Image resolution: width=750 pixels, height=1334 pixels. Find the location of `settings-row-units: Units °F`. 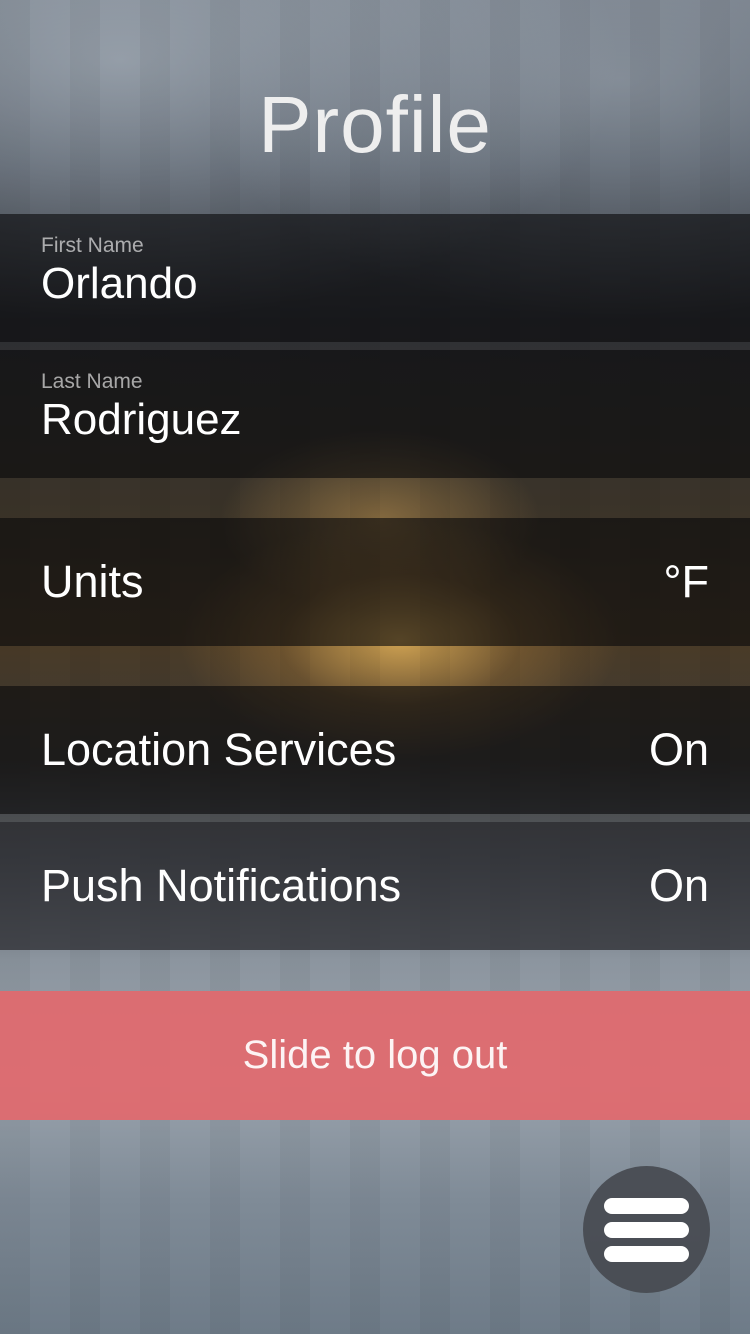

settings-row-units: Units °F is located at coordinates (375, 582).